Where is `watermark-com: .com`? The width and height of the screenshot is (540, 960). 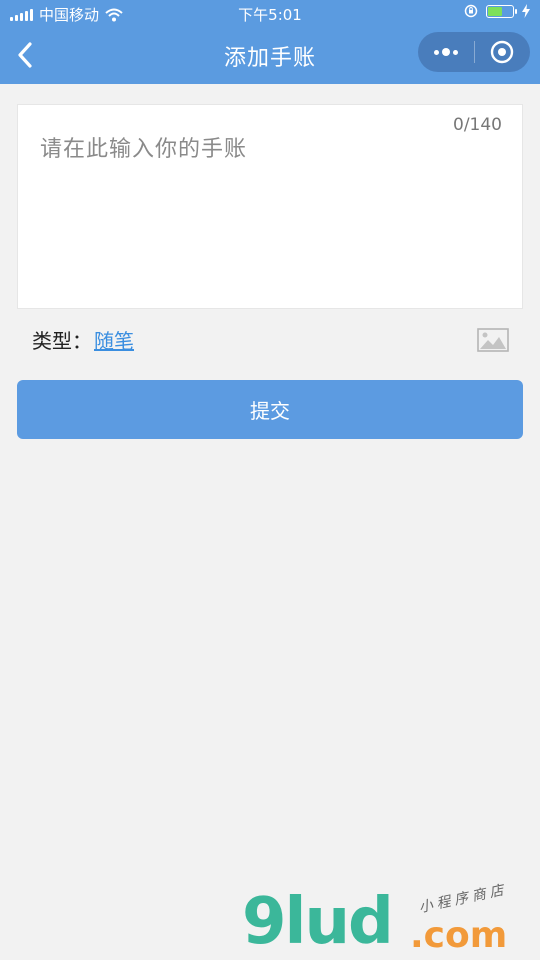 watermark-com: .com is located at coordinates (459, 935).